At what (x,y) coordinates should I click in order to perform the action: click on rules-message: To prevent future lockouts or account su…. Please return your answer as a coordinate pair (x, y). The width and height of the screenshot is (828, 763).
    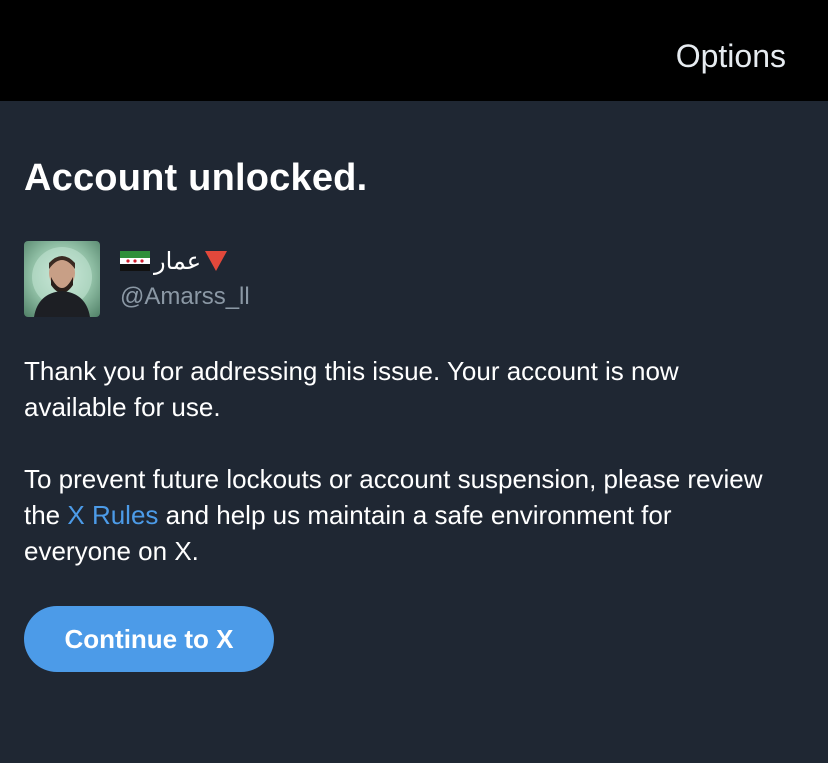
    Looking at the image, I should click on (404, 515).